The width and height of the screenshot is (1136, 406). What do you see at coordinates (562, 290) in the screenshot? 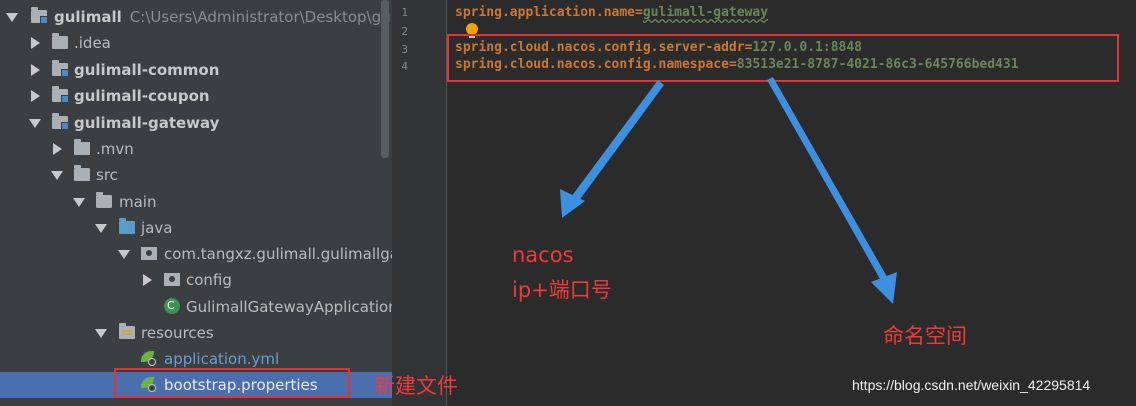
I see `nacos-note-line2: ip+端口号` at bounding box center [562, 290].